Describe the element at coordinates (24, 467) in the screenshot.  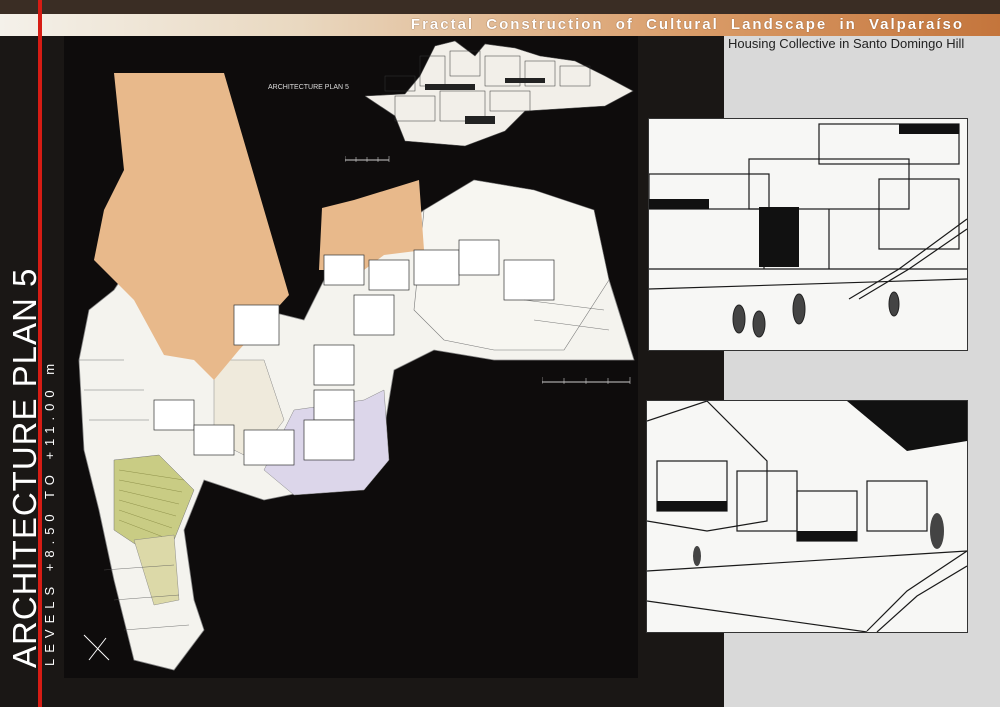
I see `plan-title: ARCHITECTURE PLAN 5` at that location.